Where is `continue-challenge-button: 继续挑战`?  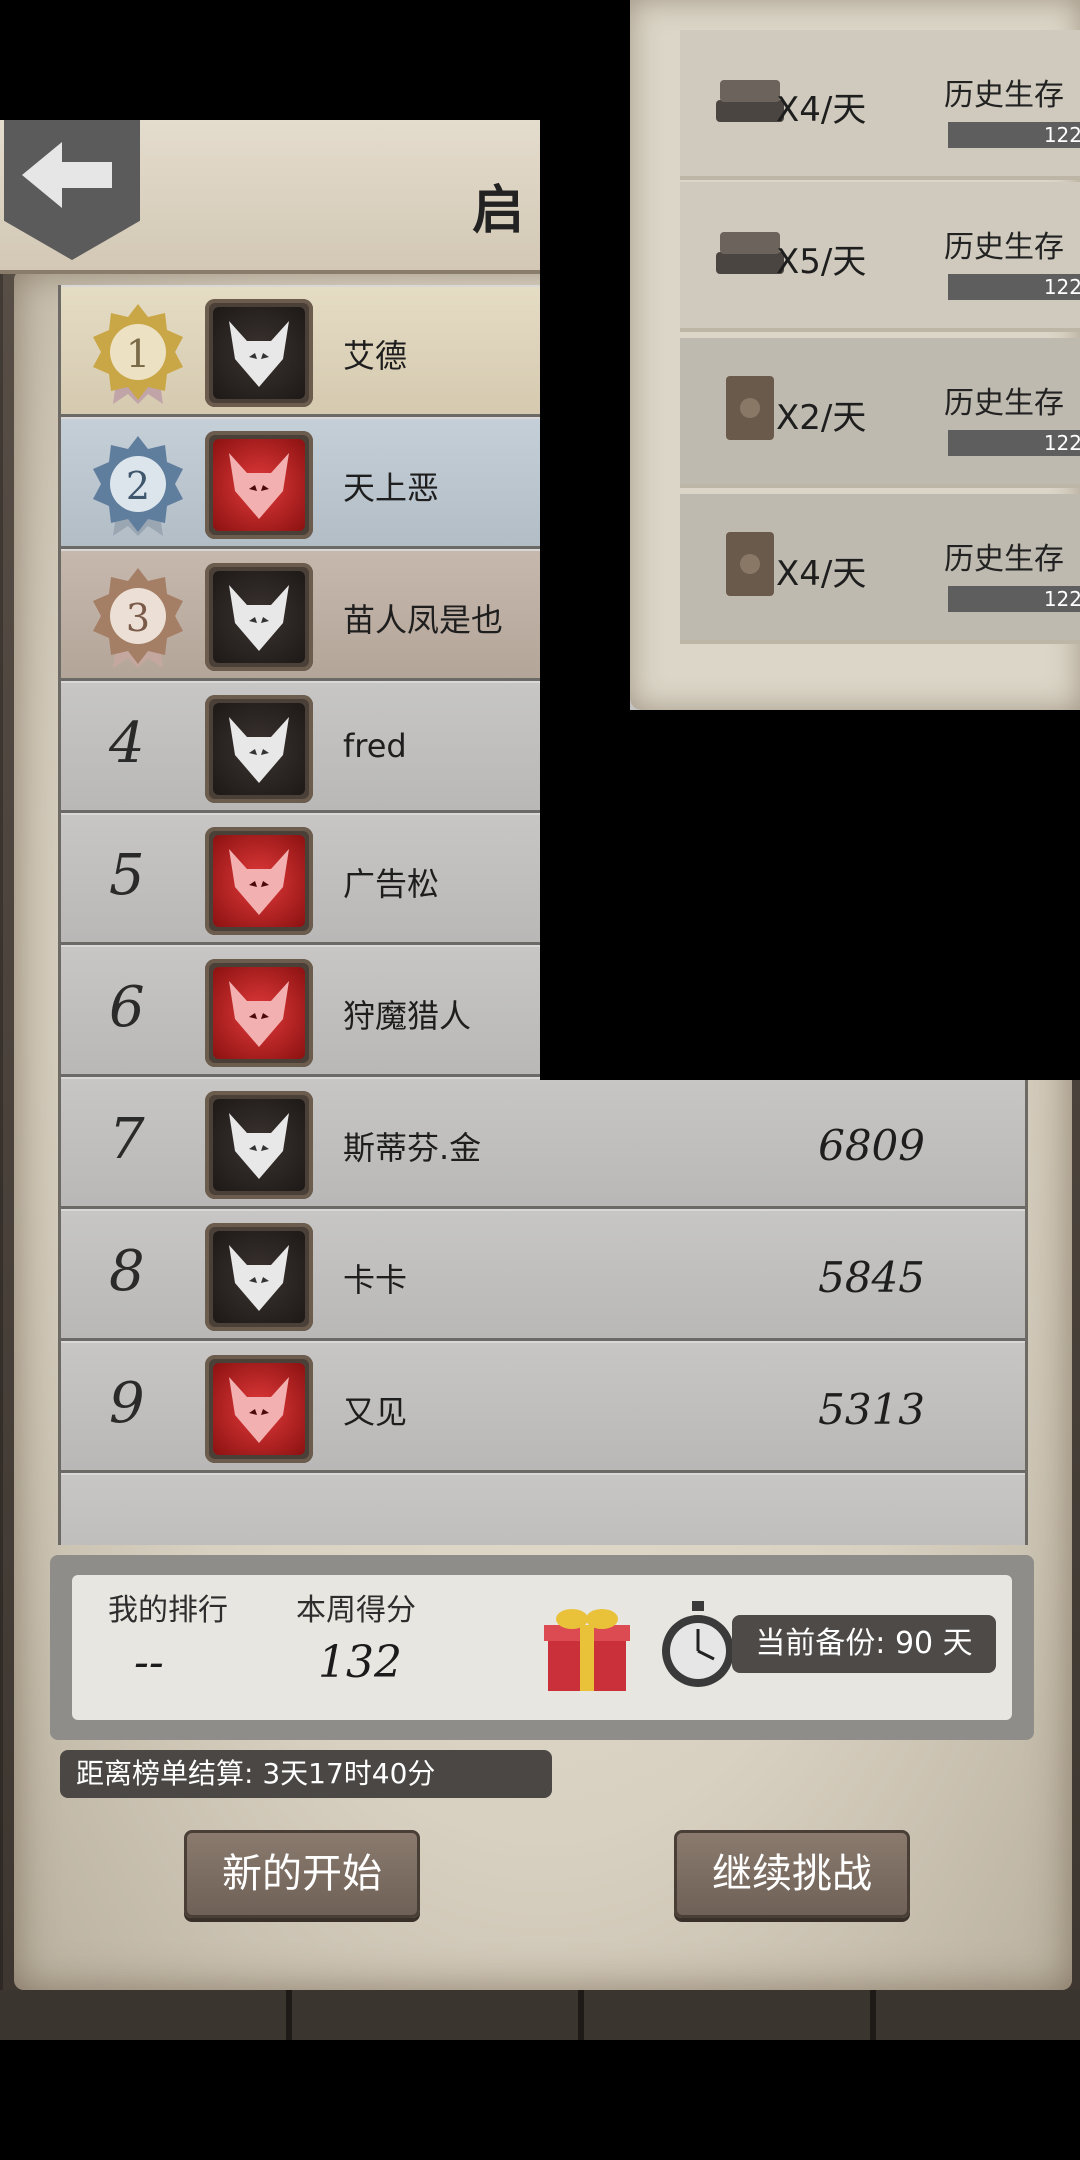 continue-challenge-button: 继续挑战 is located at coordinates (792, 1874).